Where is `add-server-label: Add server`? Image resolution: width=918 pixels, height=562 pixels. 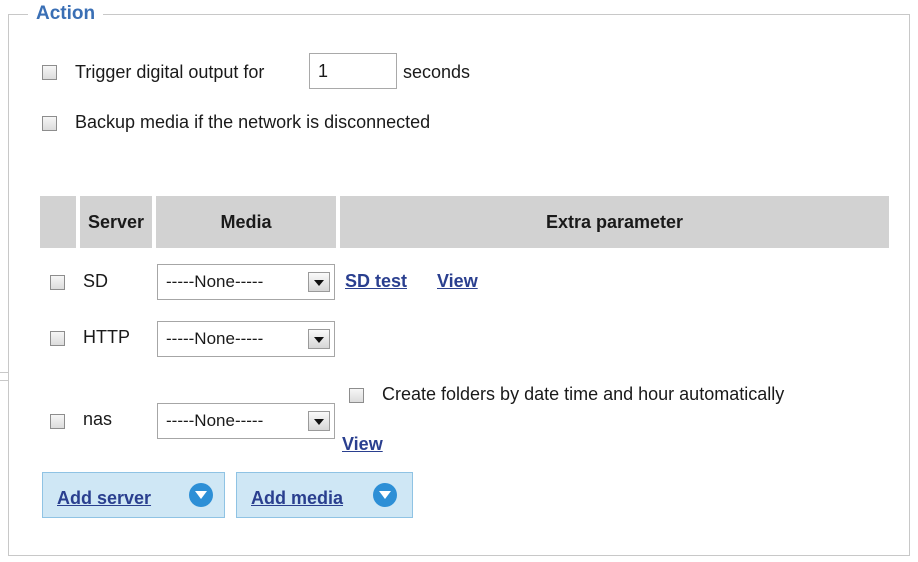 add-server-label: Add server is located at coordinates (104, 498).